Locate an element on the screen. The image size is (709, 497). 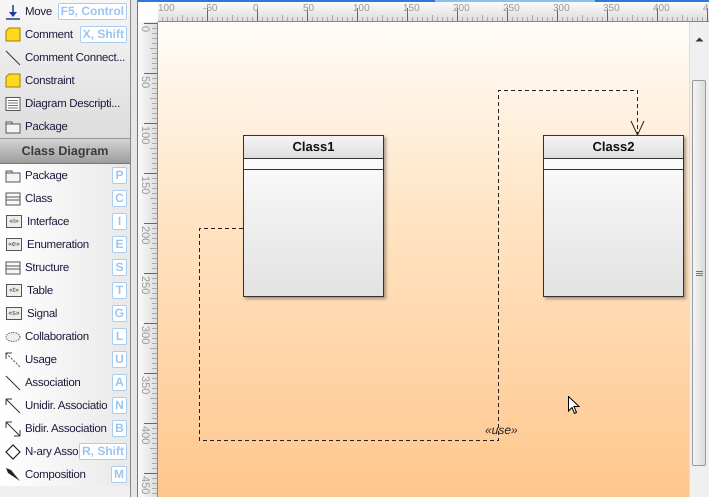
connector-label: «use» is located at coordinates (501, 430).